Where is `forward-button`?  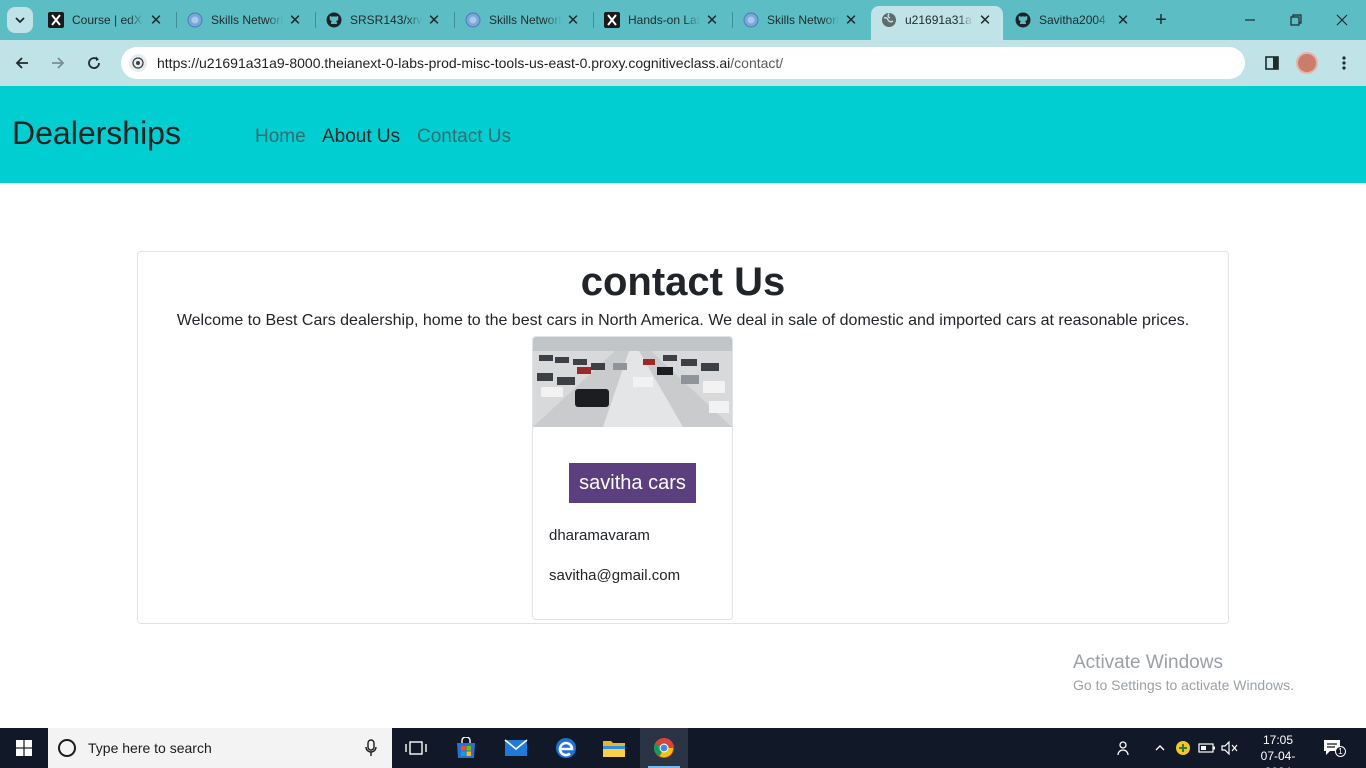
forward-button is located at coordinates (58, 63).